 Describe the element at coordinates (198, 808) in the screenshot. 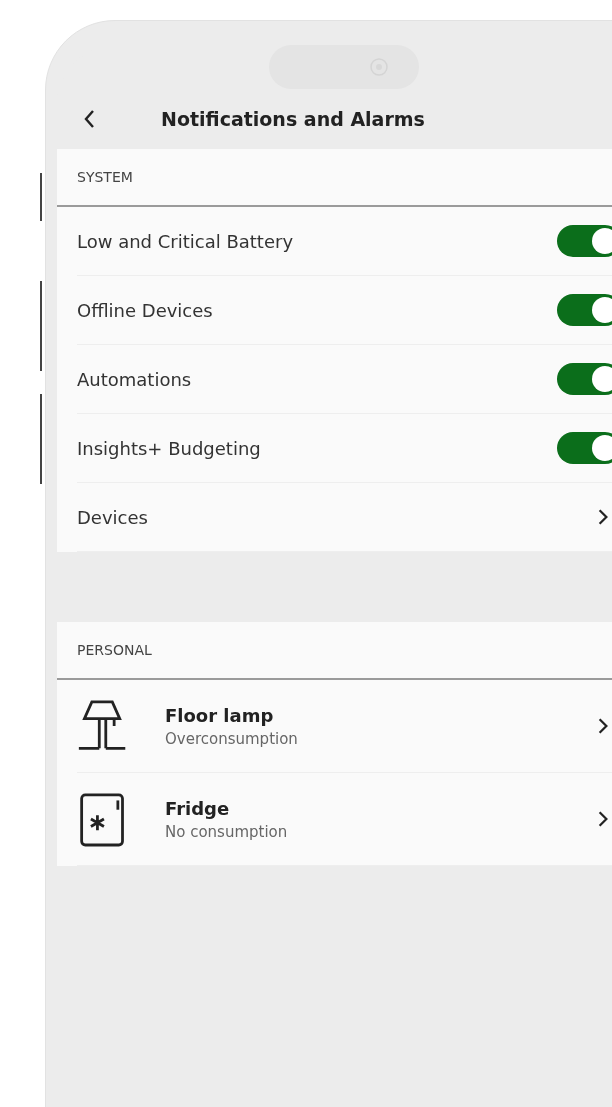

I see `device-name: Fridge` at that location.